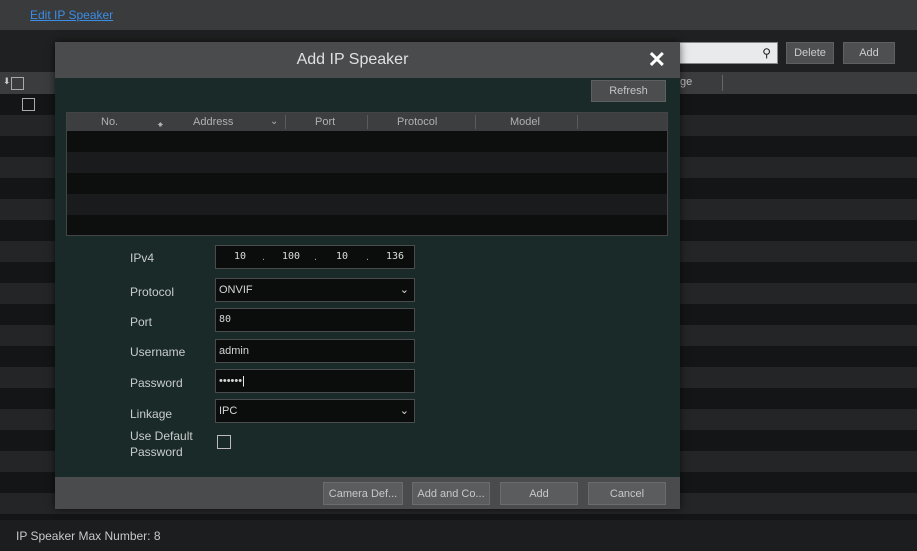  I want to click on discovered-devices-table: No. 🠹 Address ⌄ Port Protocol Model, so click(367, 174).